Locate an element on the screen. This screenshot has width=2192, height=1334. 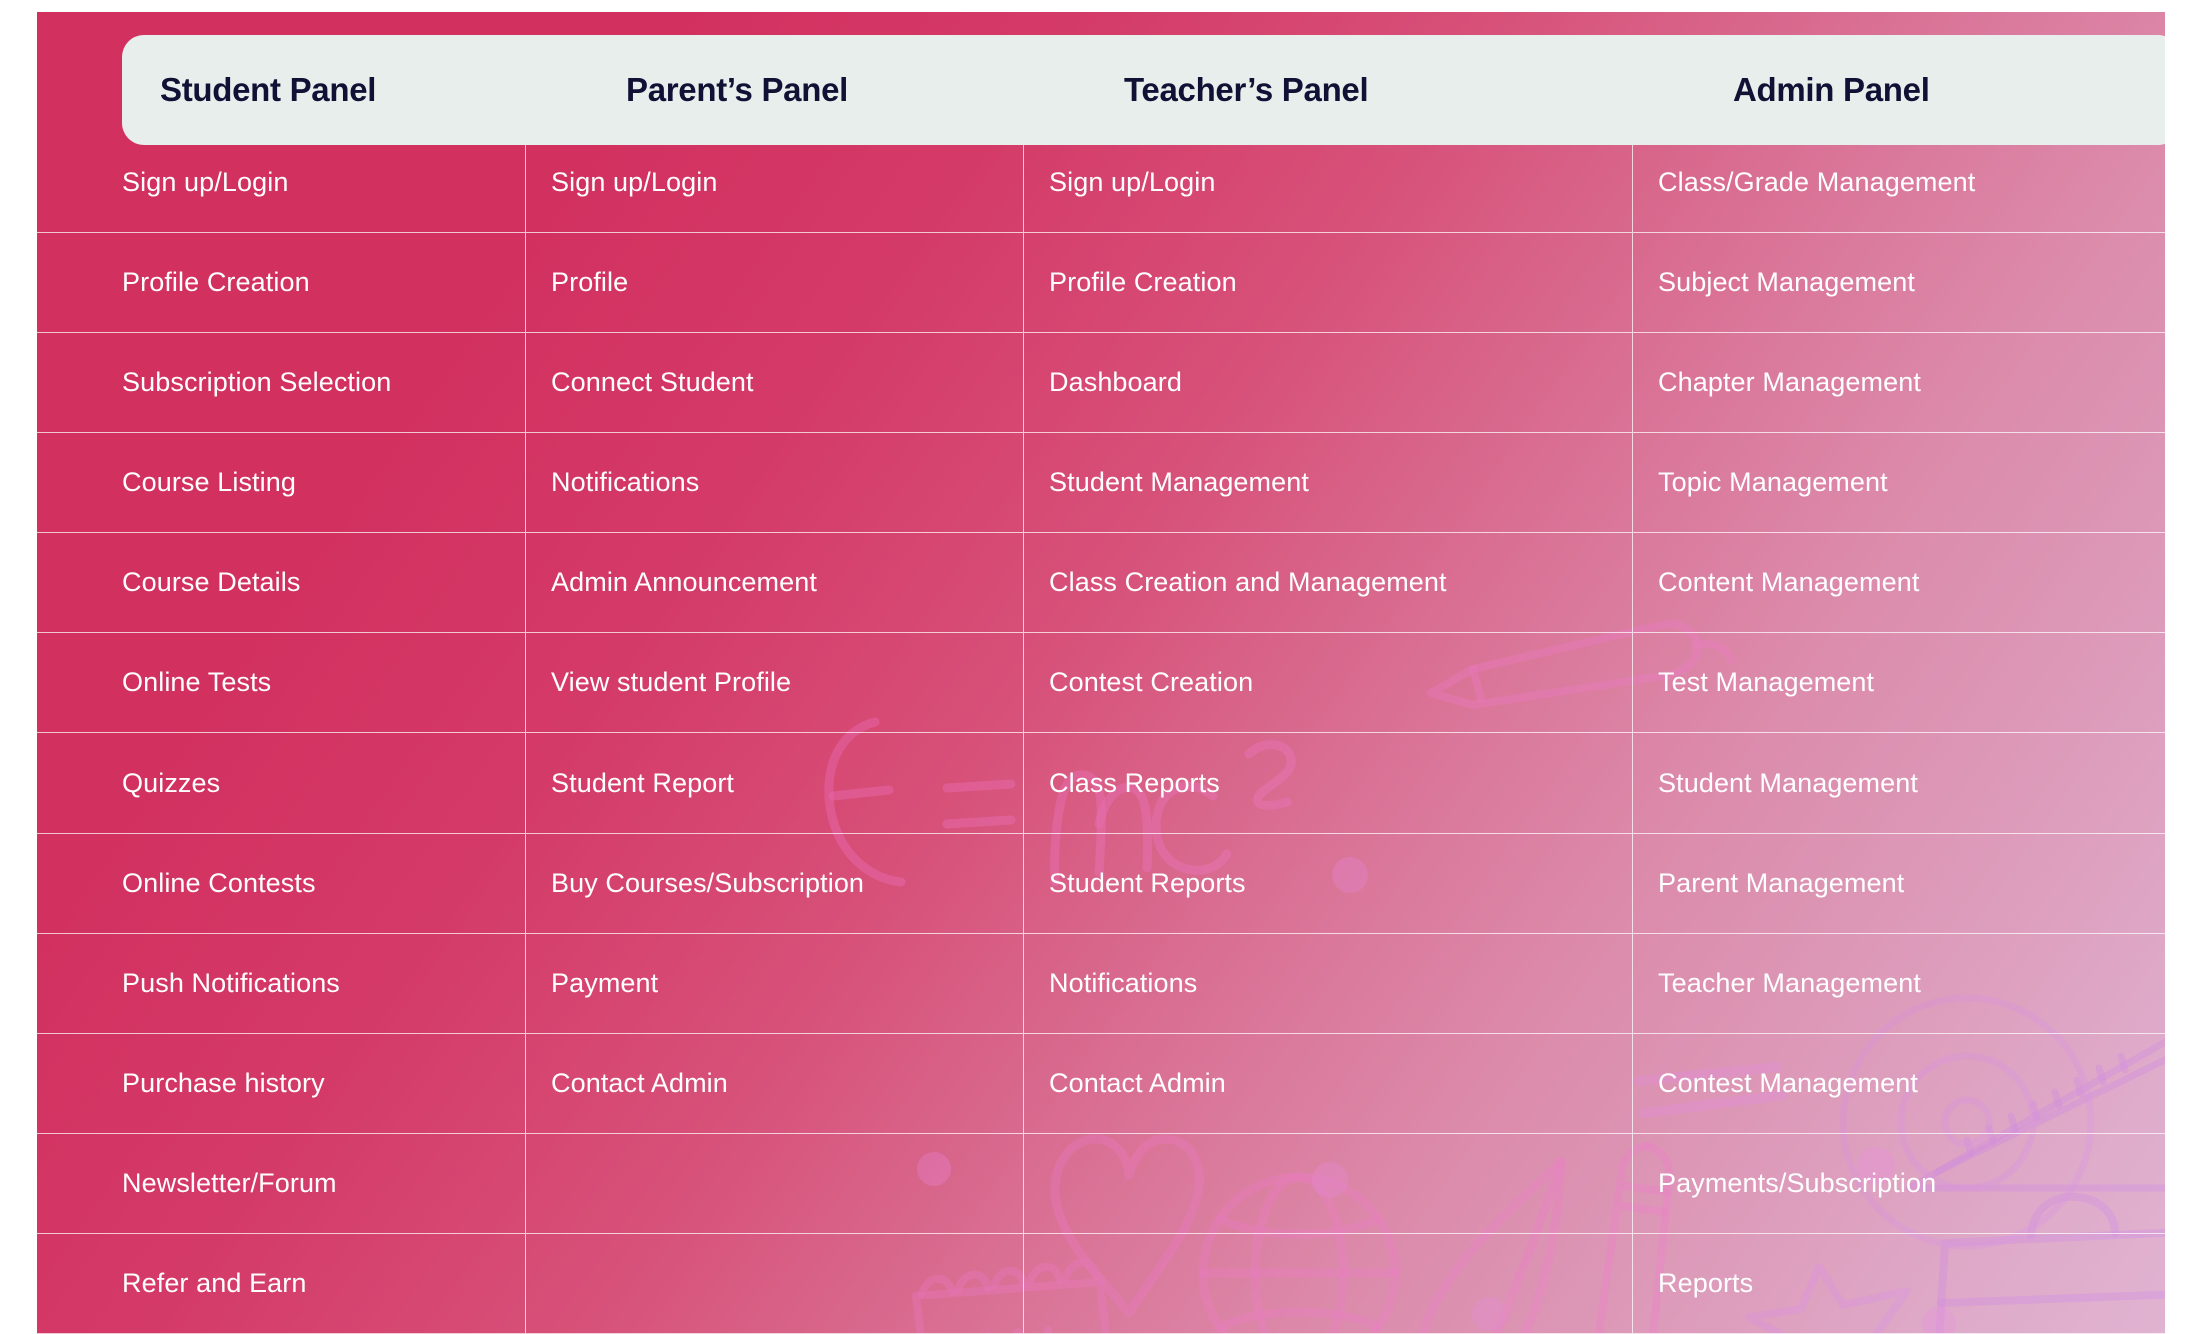
table-cell: Buy Courses/Subscription is located at coordinates (774, 884).